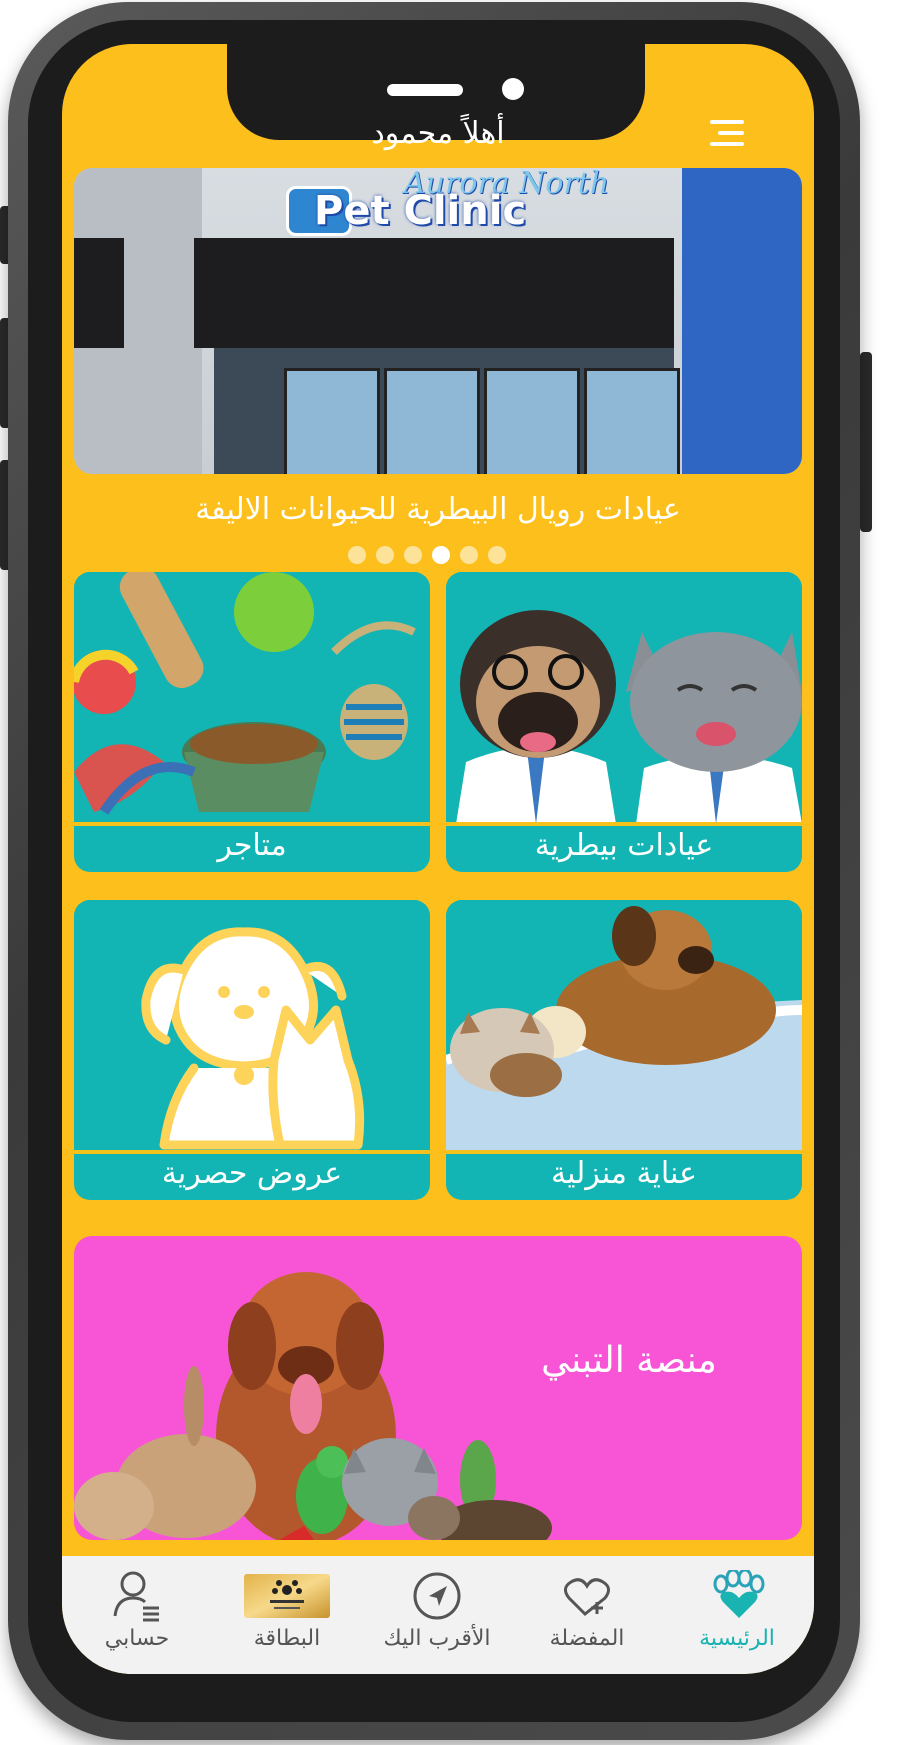  I want to click on tile-label: عناية منزلية, so click(623, 1173).